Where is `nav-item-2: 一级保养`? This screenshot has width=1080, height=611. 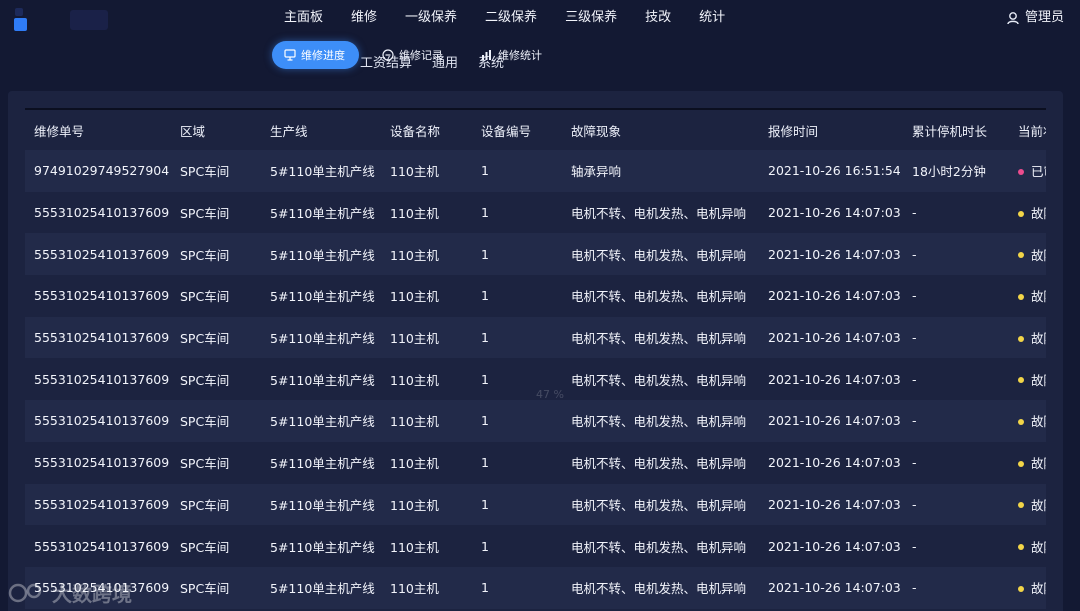
nav-item-2: 一级保养 is located at coordinates (431, 18).